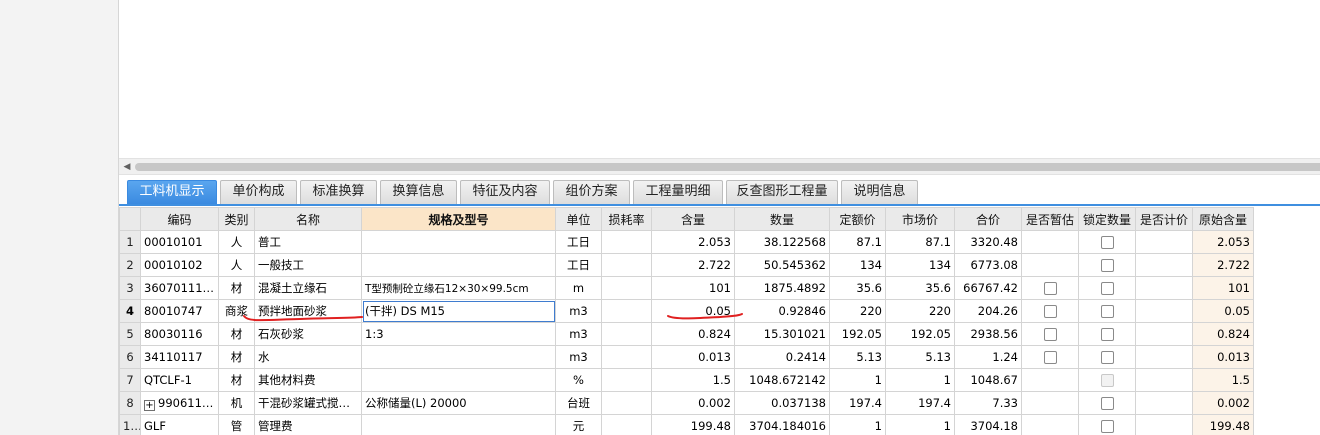  I want to click on header-quantity: 数量, so click(782, 219).